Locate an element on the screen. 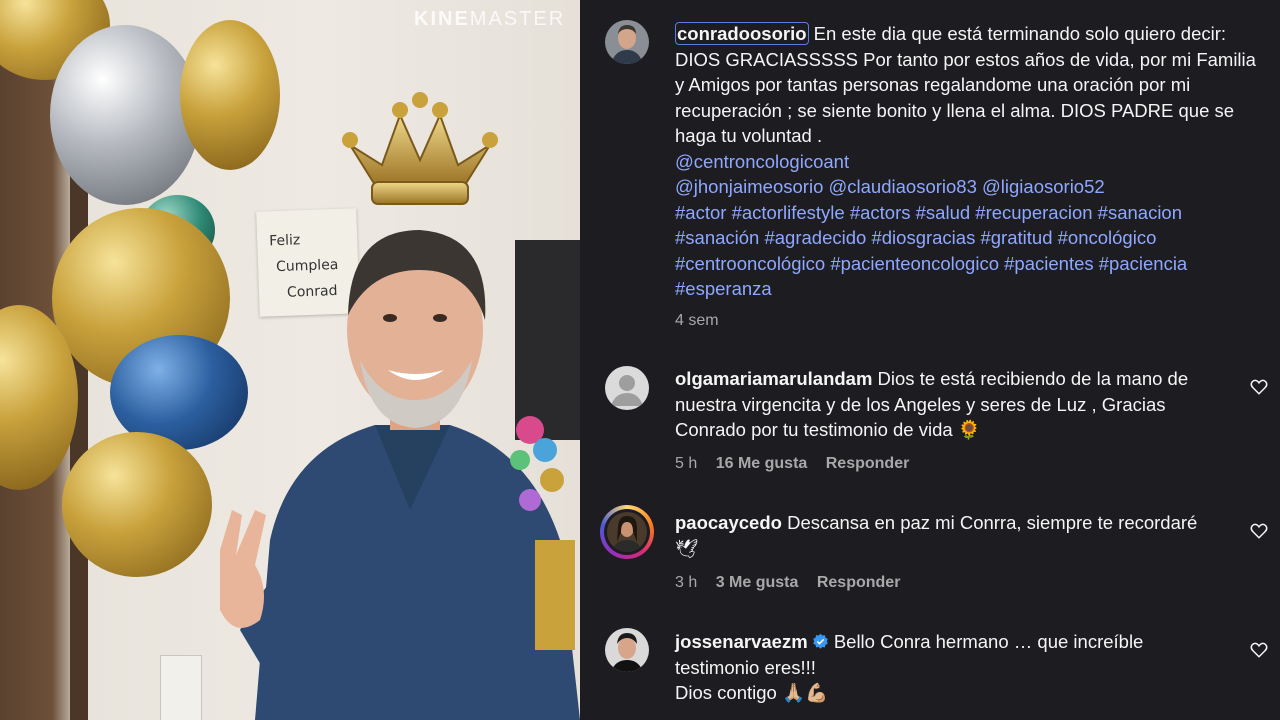 This screenshot has width=1280, height=720. mention-link: @centroncologicoant is located at coordinates (762, 161).